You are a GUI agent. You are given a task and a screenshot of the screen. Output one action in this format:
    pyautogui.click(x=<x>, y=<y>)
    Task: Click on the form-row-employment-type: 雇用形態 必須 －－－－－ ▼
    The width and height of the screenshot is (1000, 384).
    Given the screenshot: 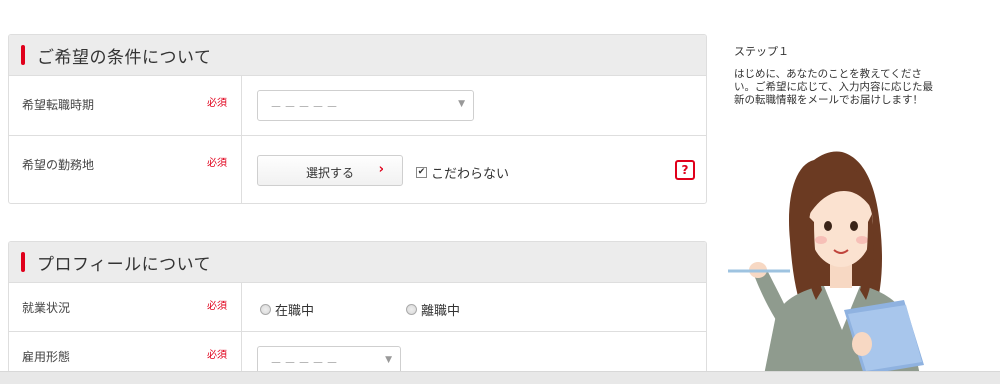 What is the action you would take?
    pyautogui.click(x=357, y=354)
    